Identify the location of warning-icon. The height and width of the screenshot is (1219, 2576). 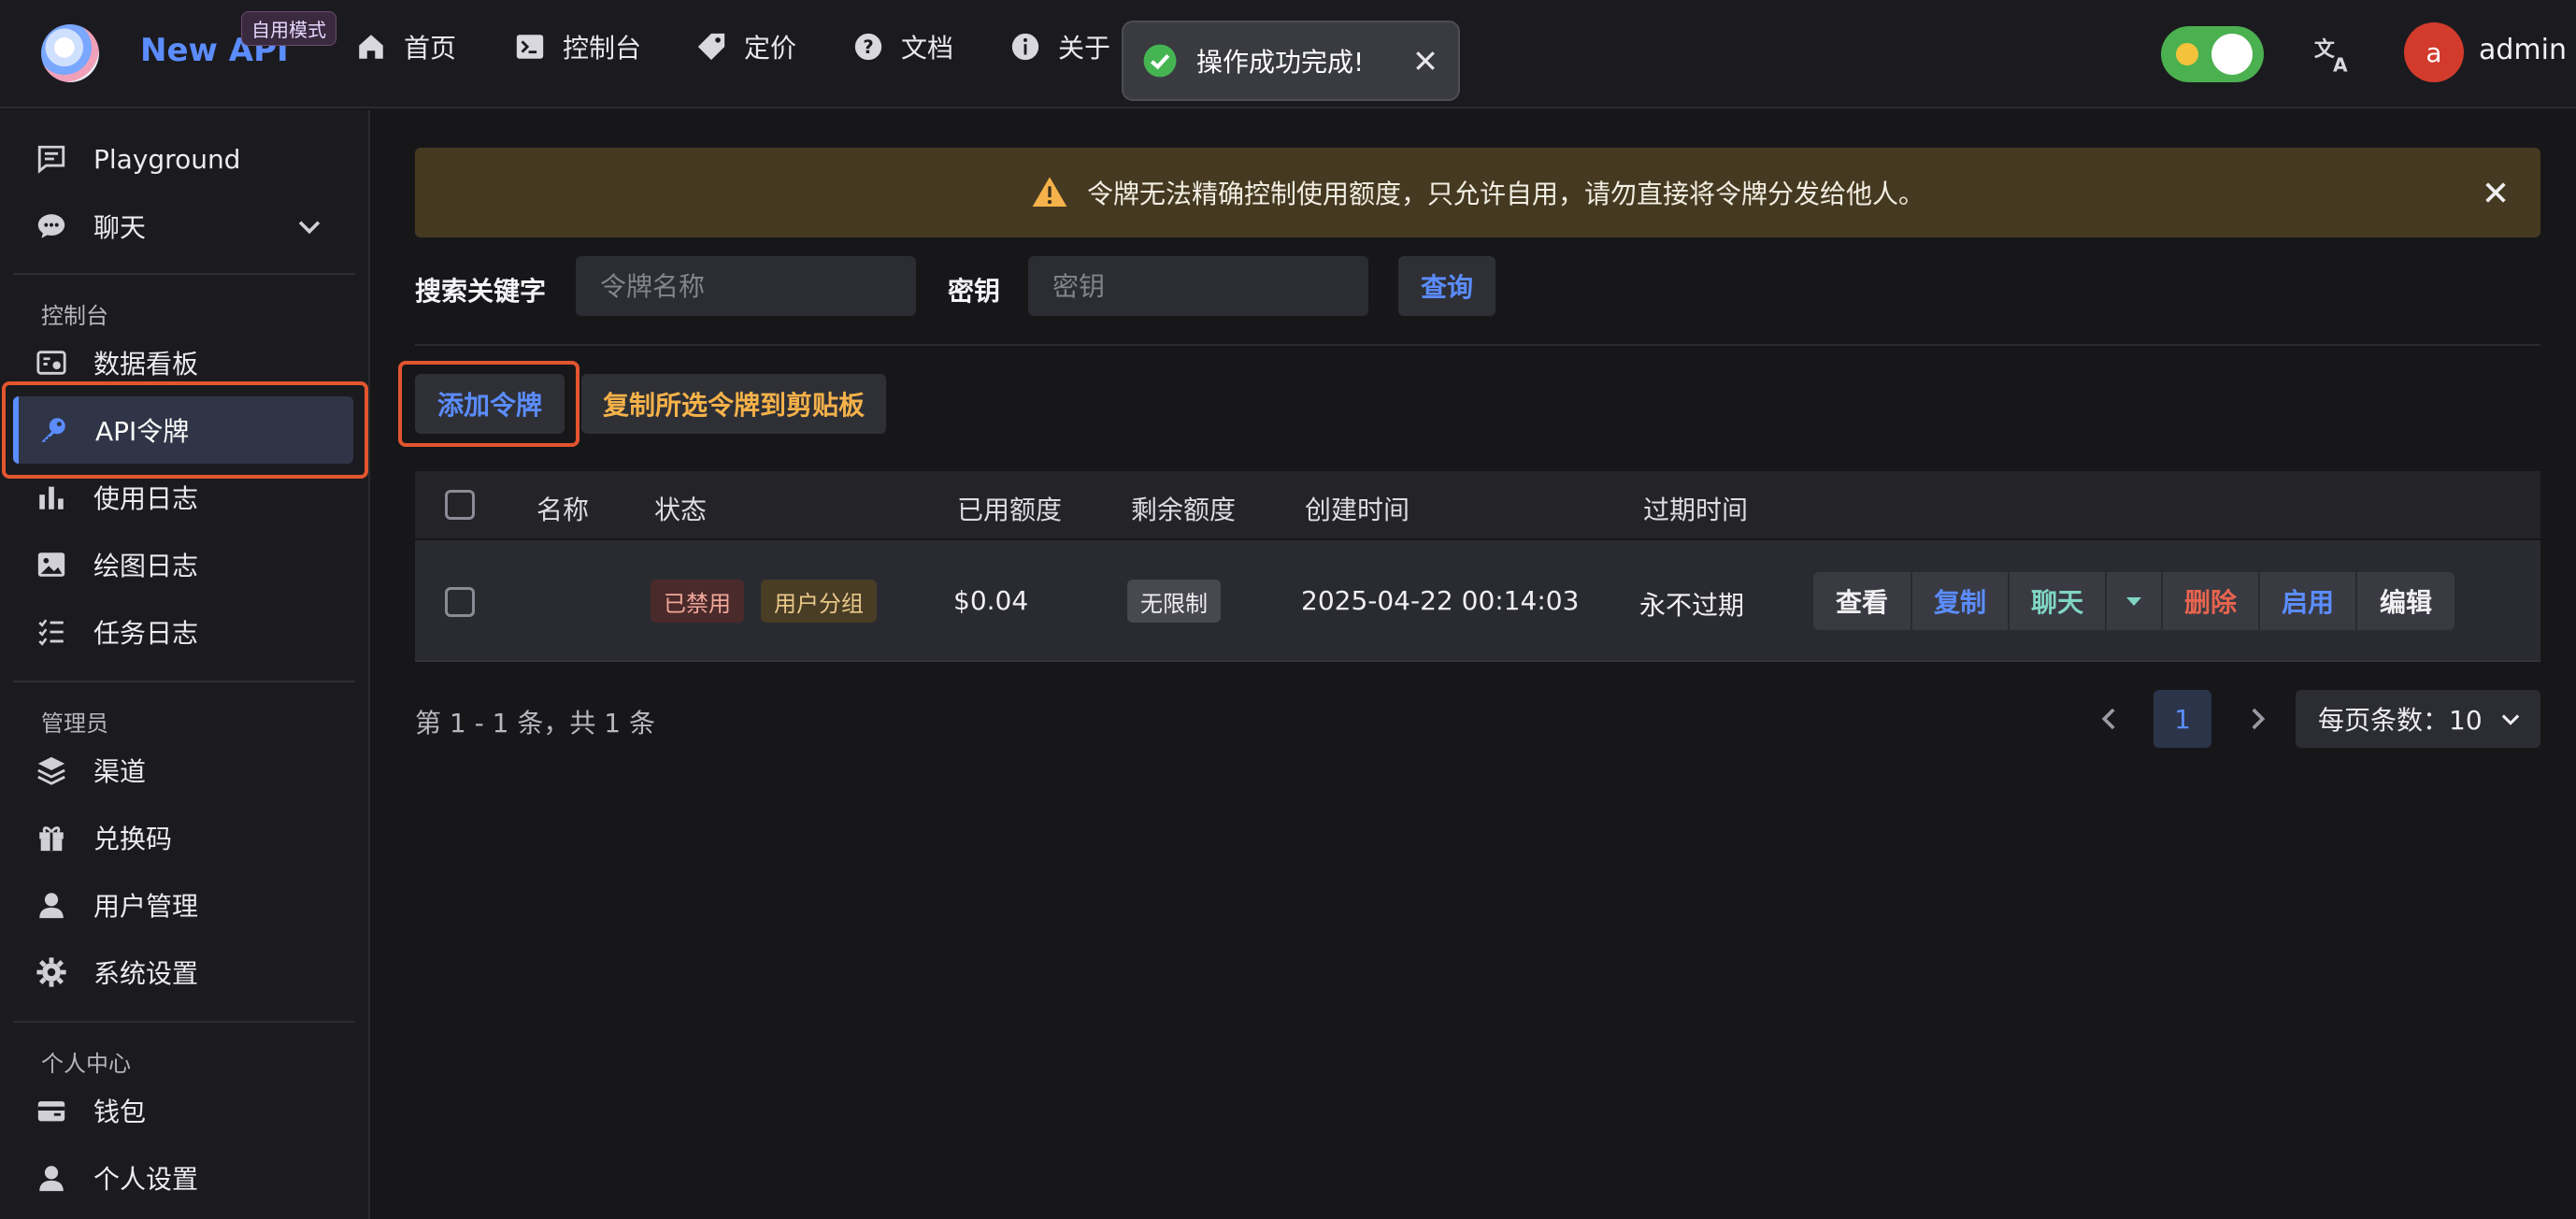
(1049, 192).